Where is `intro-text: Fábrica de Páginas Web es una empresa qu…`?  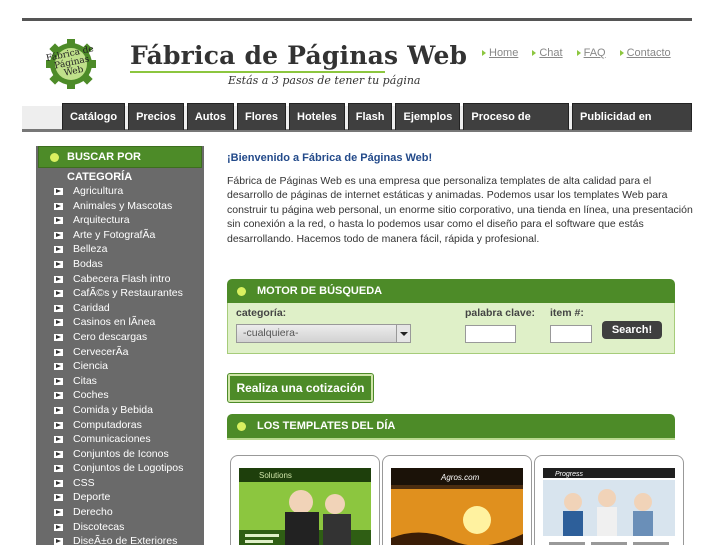
intro-text: Fábrica de Páginas Web es una empresa qu… is located at coordinates (460, 210).